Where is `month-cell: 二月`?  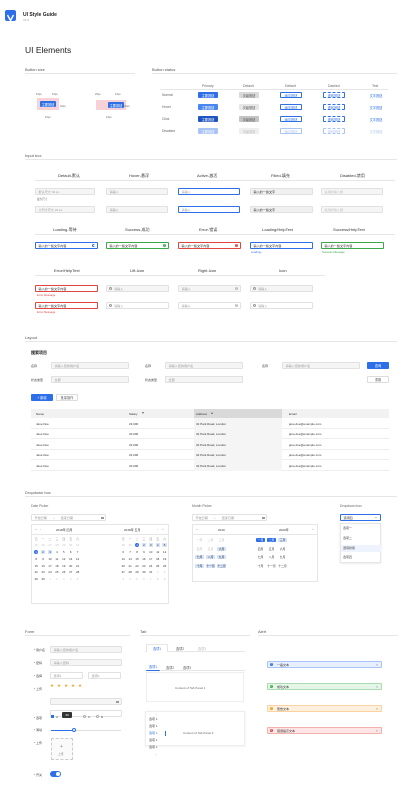 month-cell: 二月 is located at coordinates (271, 540).